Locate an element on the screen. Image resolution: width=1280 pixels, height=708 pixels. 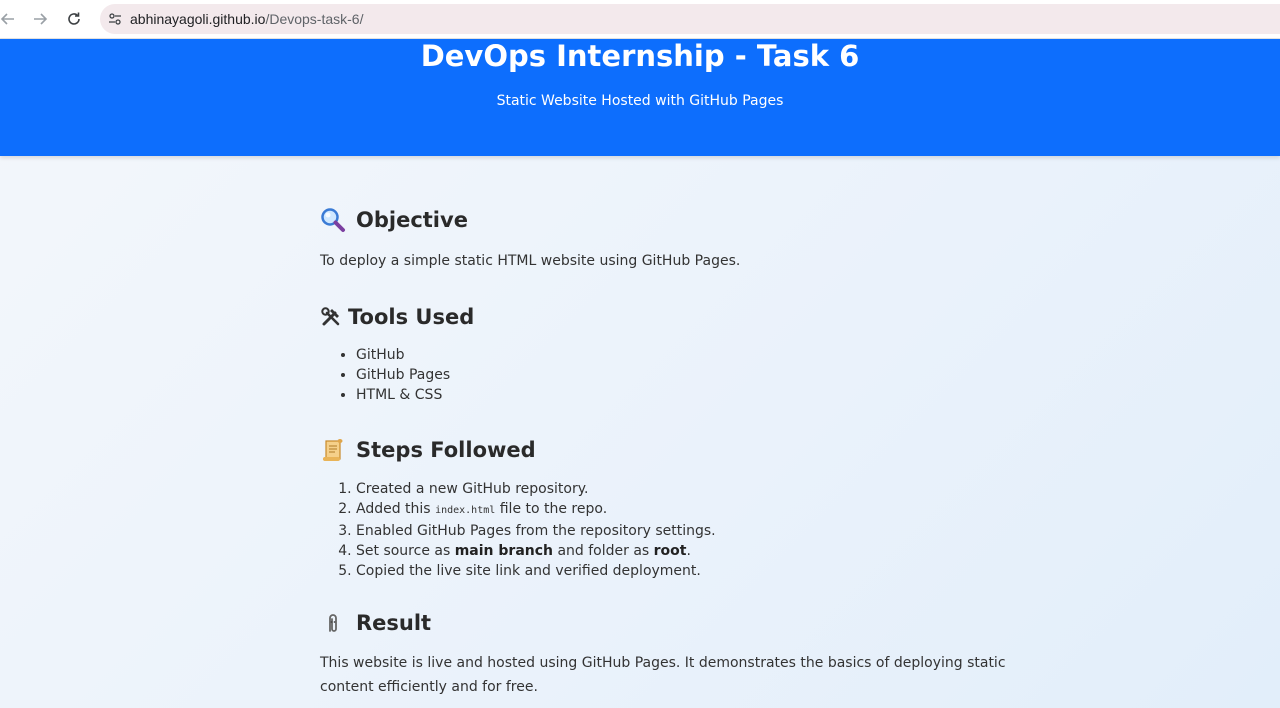
step-text: Added this is located at coordinates (396, 509).